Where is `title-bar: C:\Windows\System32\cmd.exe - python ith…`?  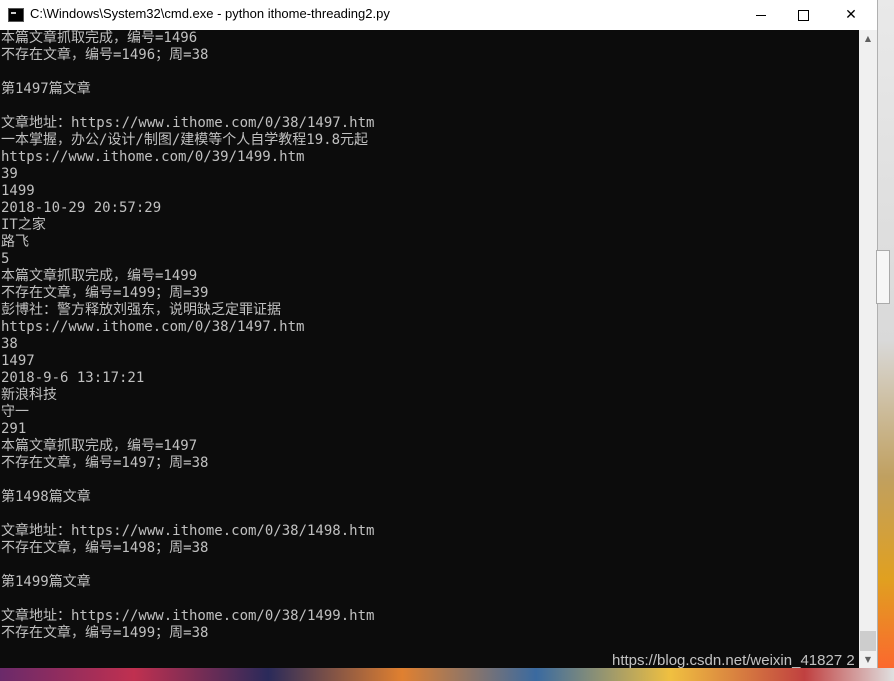
title-bar: C:\Windows\System32\cmd.exe - python ith… is located at coordinates (438, 15).